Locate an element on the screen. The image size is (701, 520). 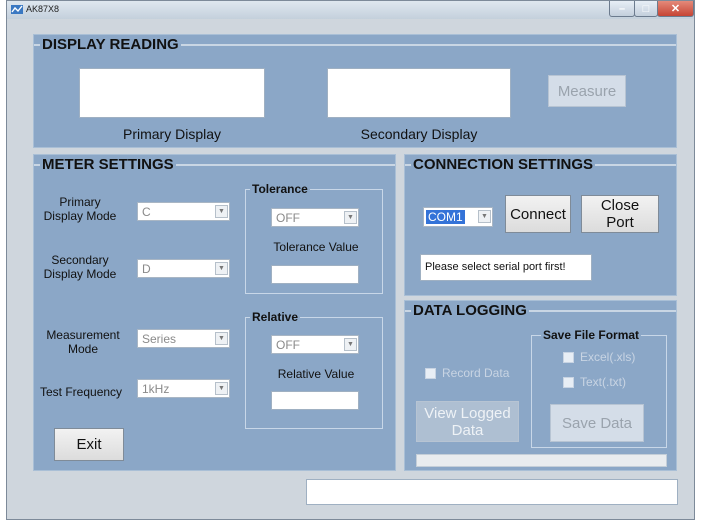
test-frequency-select: 1kHz ▼ is located at coordinates (183, 388).